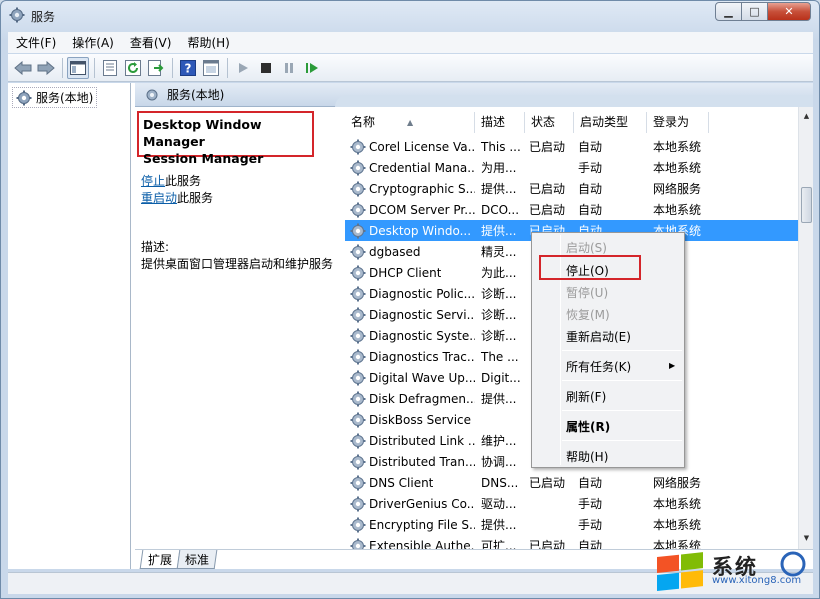 This screenshot has height=599, width=820. What do you see at coordinates (586, 396) in the screenshot?
I see `menu-item-refresh: 刷新(F)` at bounding box center [586, 396].